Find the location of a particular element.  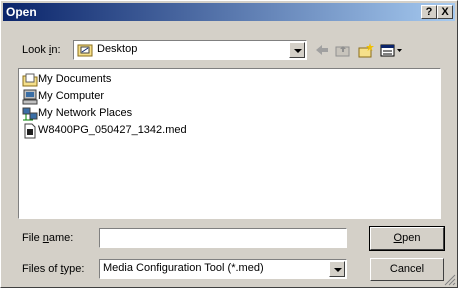

file-type-select: Media Configuration Tool (*.med) is located at coordinates (223, 269).